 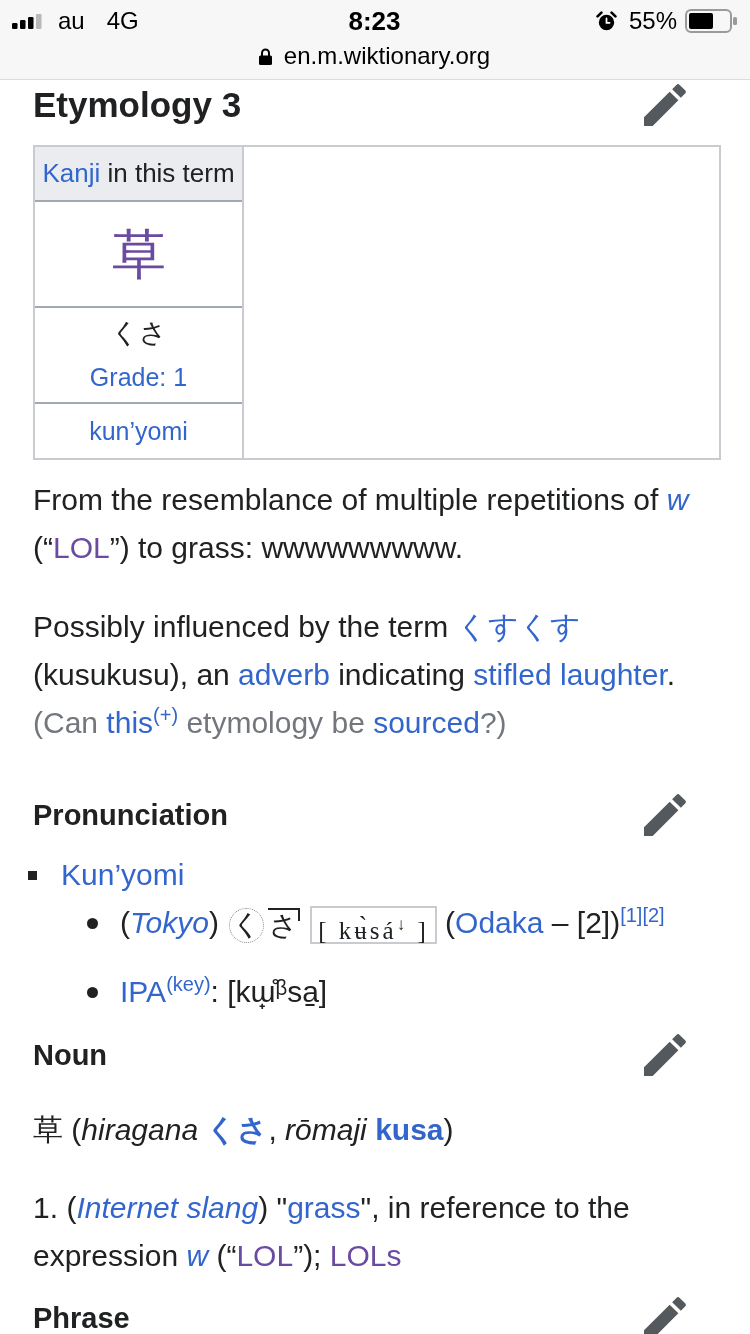 I want to click on text-link: Kanji, so click(x=71, y=173).